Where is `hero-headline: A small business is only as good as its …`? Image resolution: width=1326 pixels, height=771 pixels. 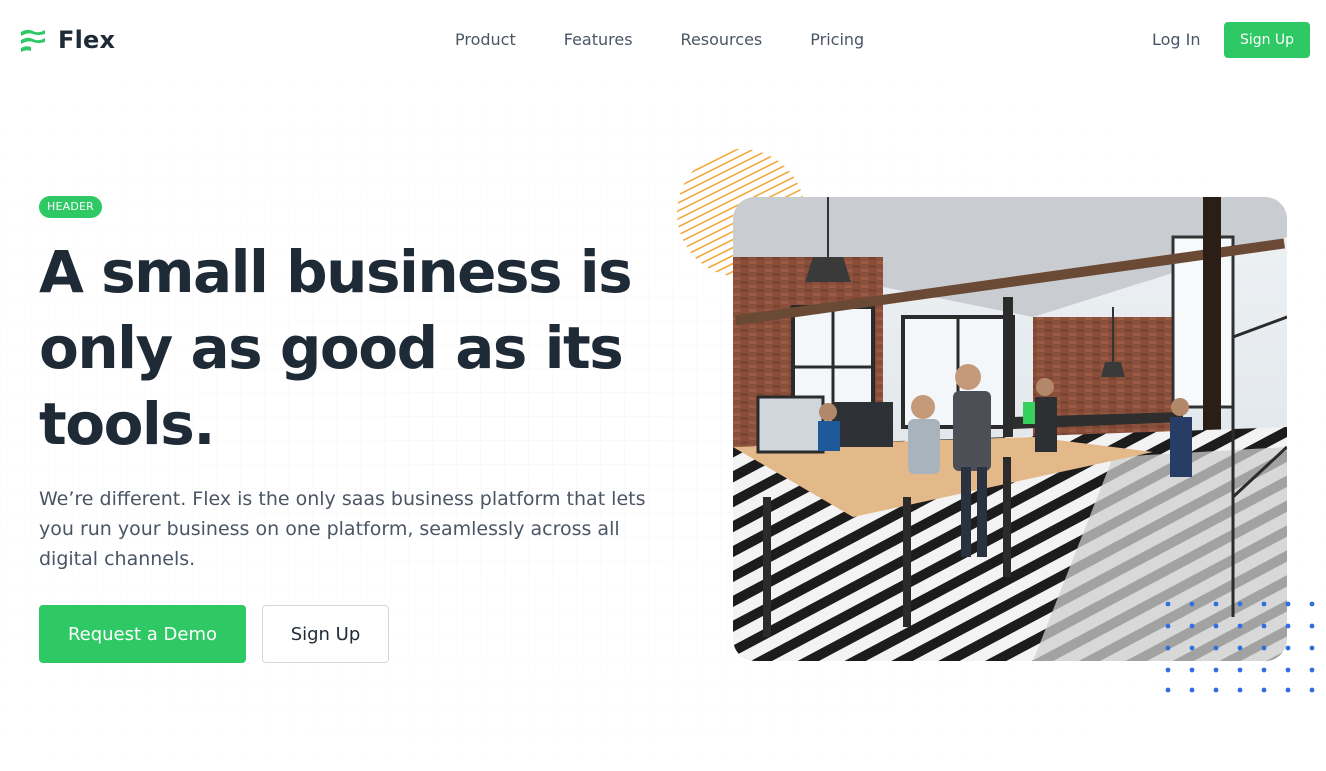
hero-headline: A small business is only as good as its … is located at coordinates (336, 348).